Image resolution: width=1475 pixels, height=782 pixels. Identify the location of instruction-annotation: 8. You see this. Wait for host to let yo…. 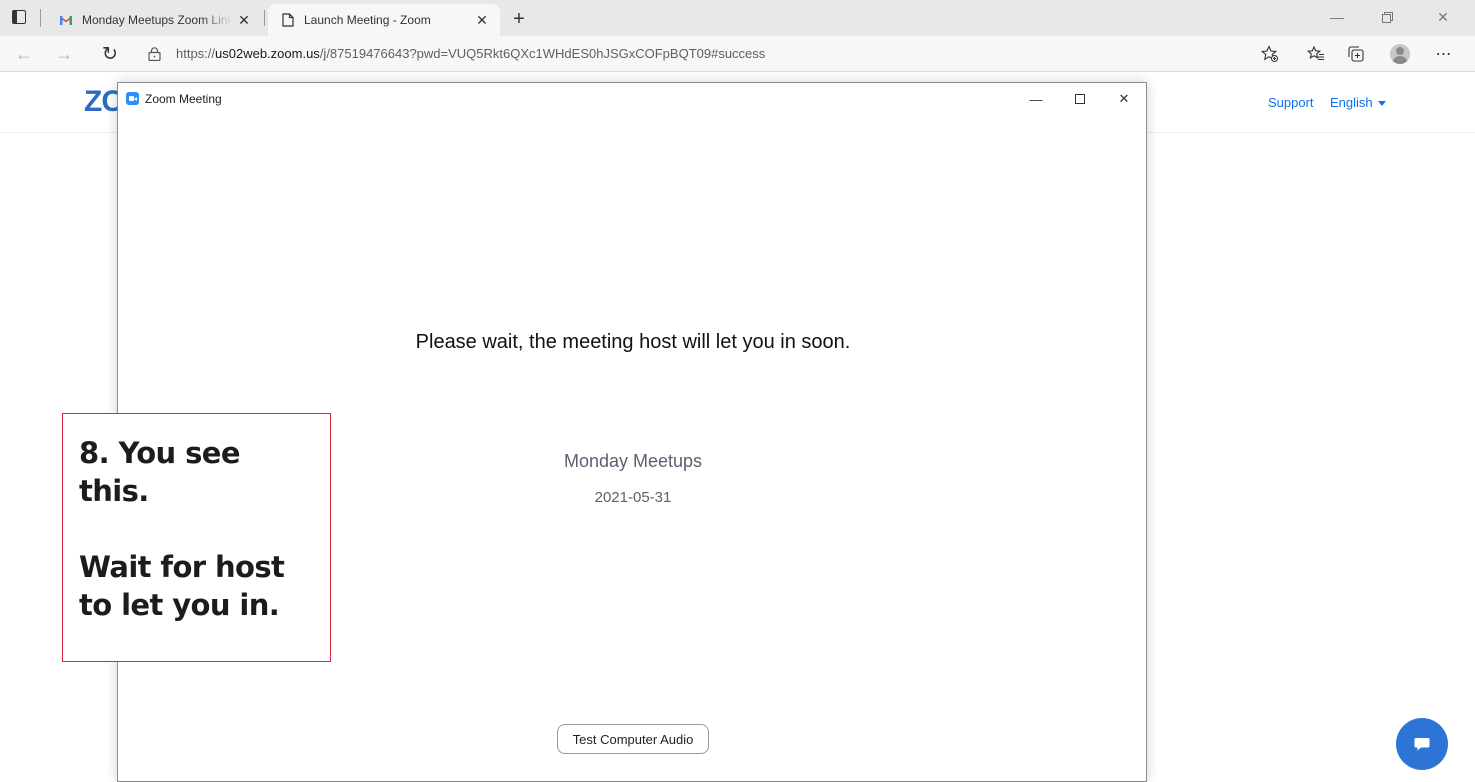
(196, 537).